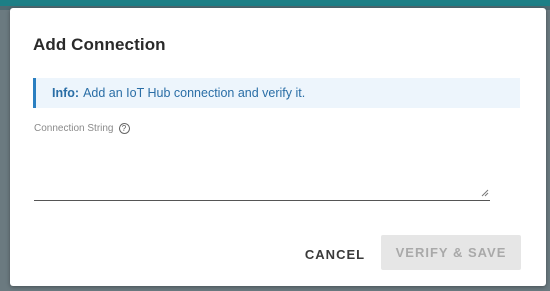  Describe the element at coordinates (99, 44) in the screenshot. I see `dialog-title: Add Connection` at that location.